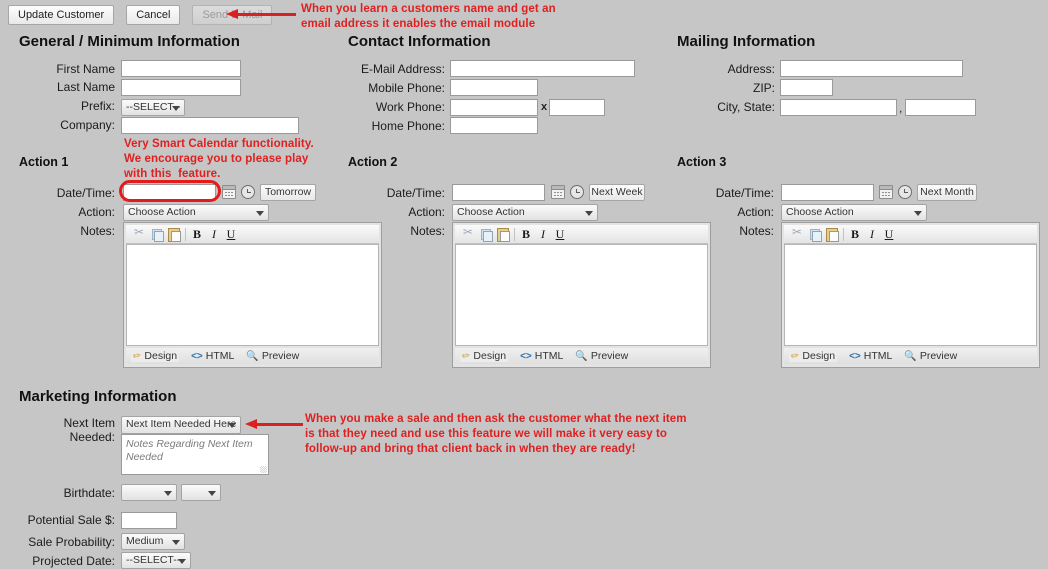  I want to click on first-name-label: First Name, so click(85, 69).